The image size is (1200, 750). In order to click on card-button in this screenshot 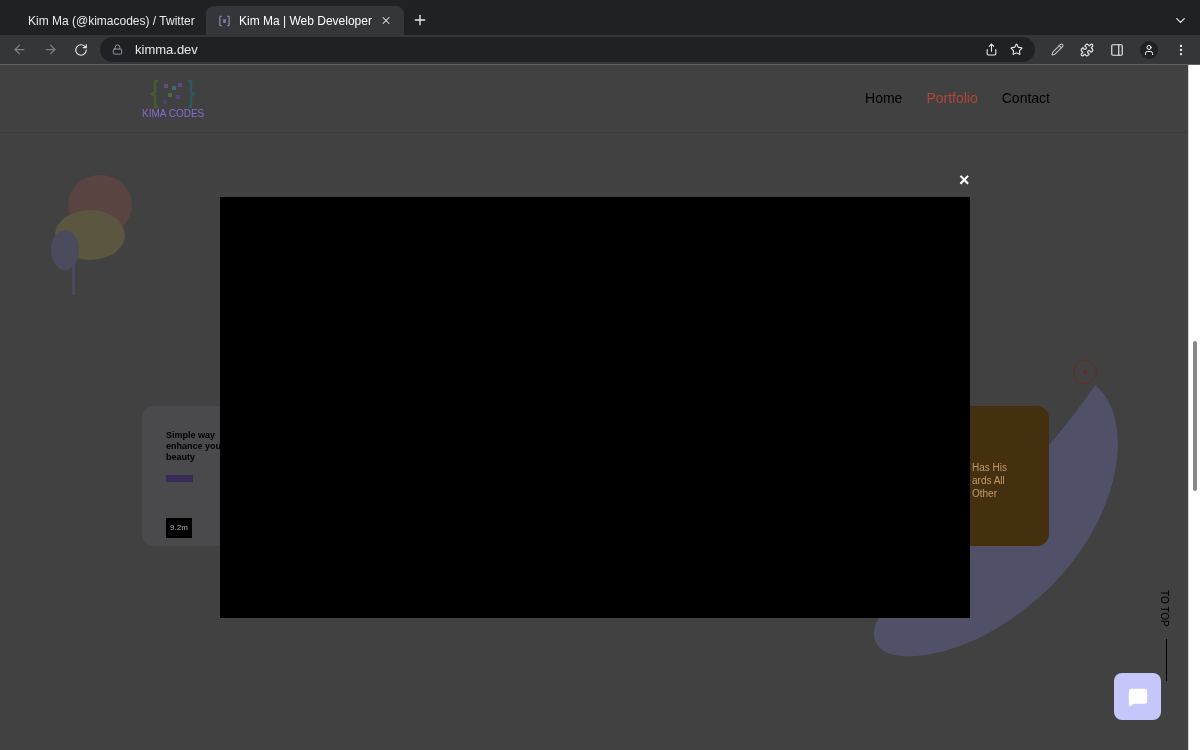, I will do `click(179, 478)`.